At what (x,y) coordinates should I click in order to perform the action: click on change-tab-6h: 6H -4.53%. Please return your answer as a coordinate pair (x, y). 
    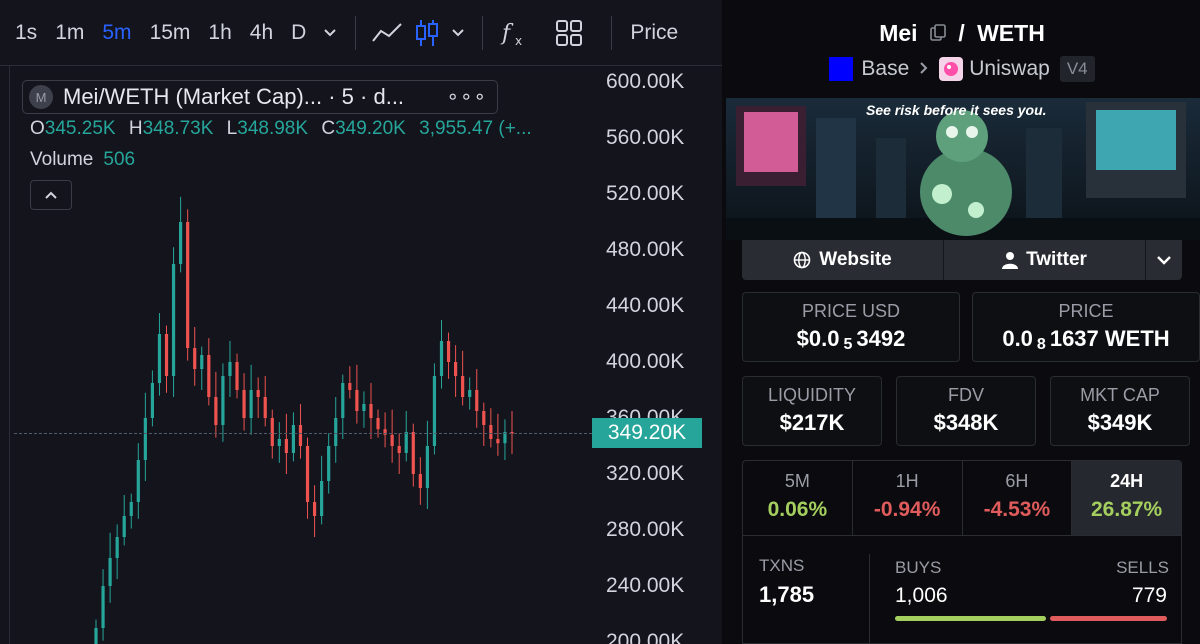
    Looking at the image, I should click on (1018, 498).